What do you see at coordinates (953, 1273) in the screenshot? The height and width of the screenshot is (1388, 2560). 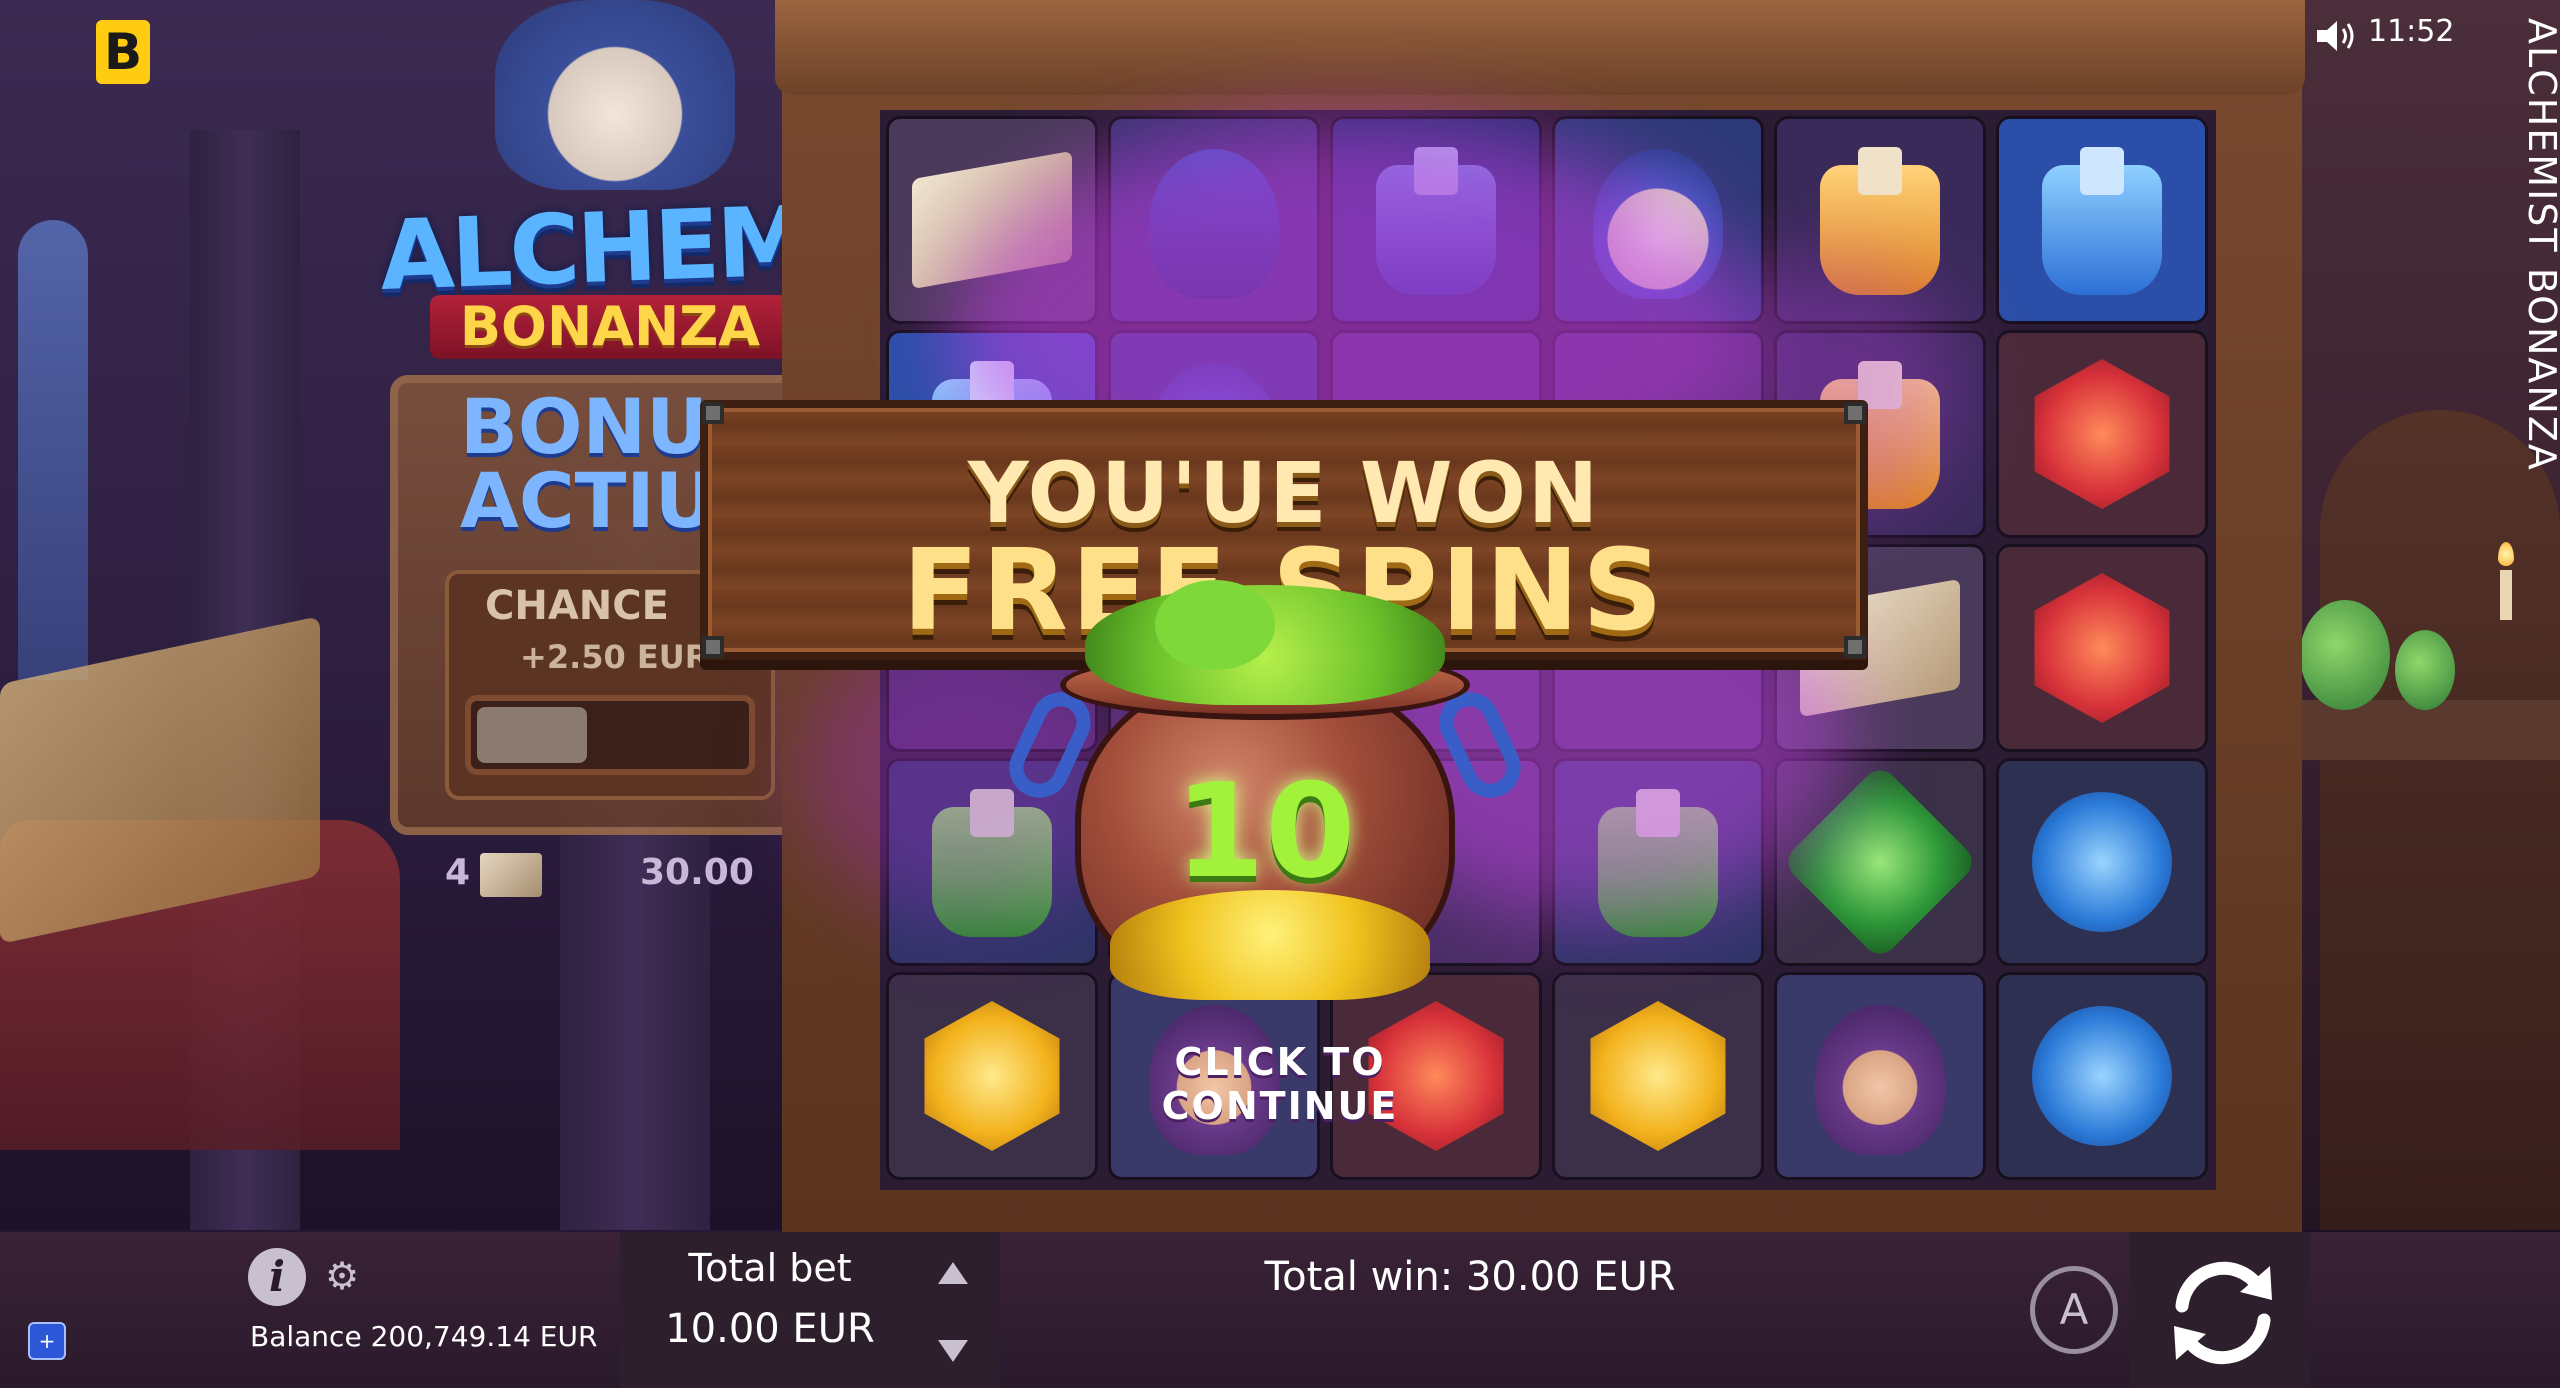 I see `bet-increase-icon` at bounding box center [953, 1273].